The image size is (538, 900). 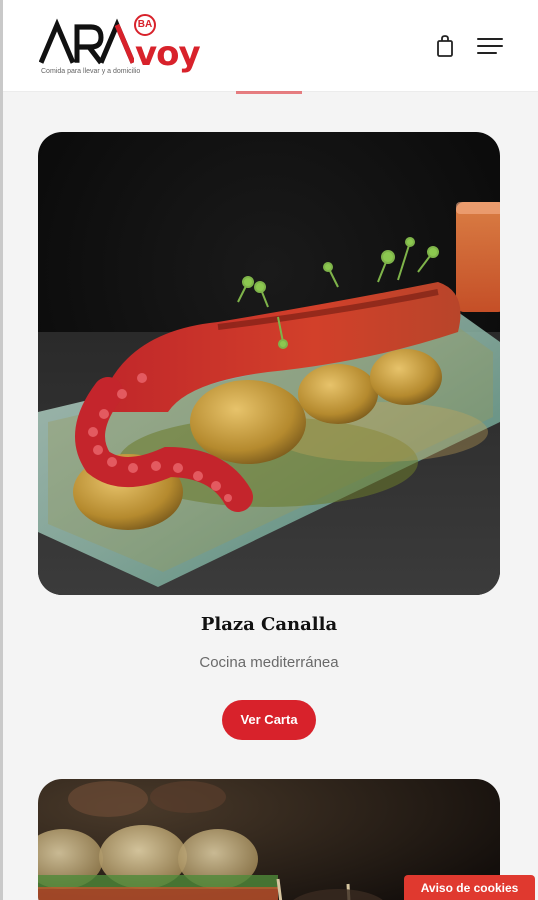 I want to click on aravoy-logo: BA voy Comida para llevar y a domicilio, so click(x=123, y=47).